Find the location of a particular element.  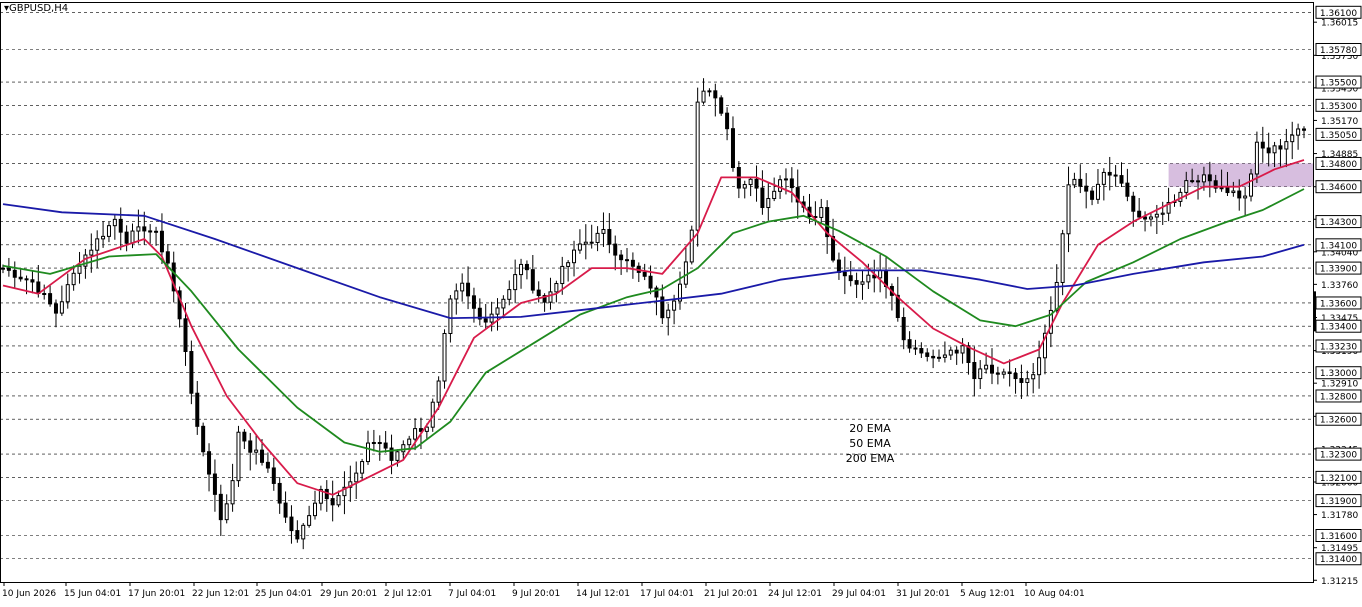

level-price-label: 1.31400 is located at coordinates (1338, 560).